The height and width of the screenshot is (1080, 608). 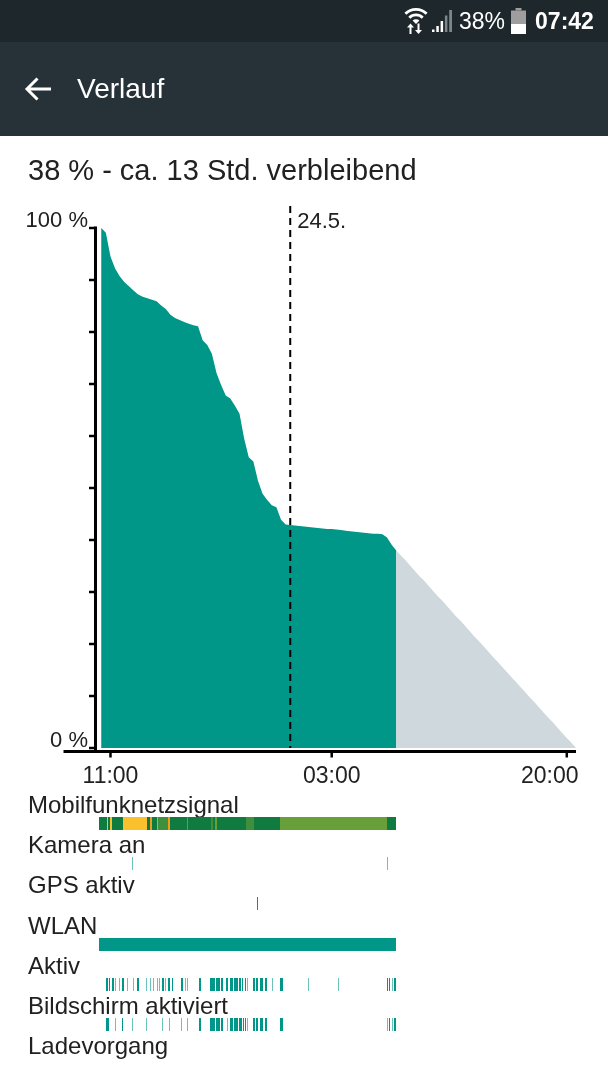 What do you see at coordinates (81, 885) in the screenshot?
I see `usage-label: GPS aktiv` at bounding box center [81, 885].